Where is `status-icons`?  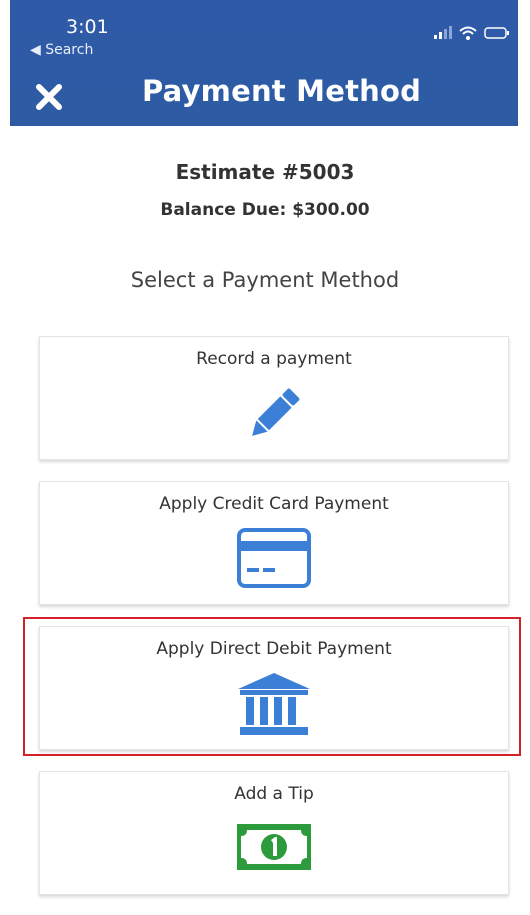 status-icons is located at coordinates (471, 33).